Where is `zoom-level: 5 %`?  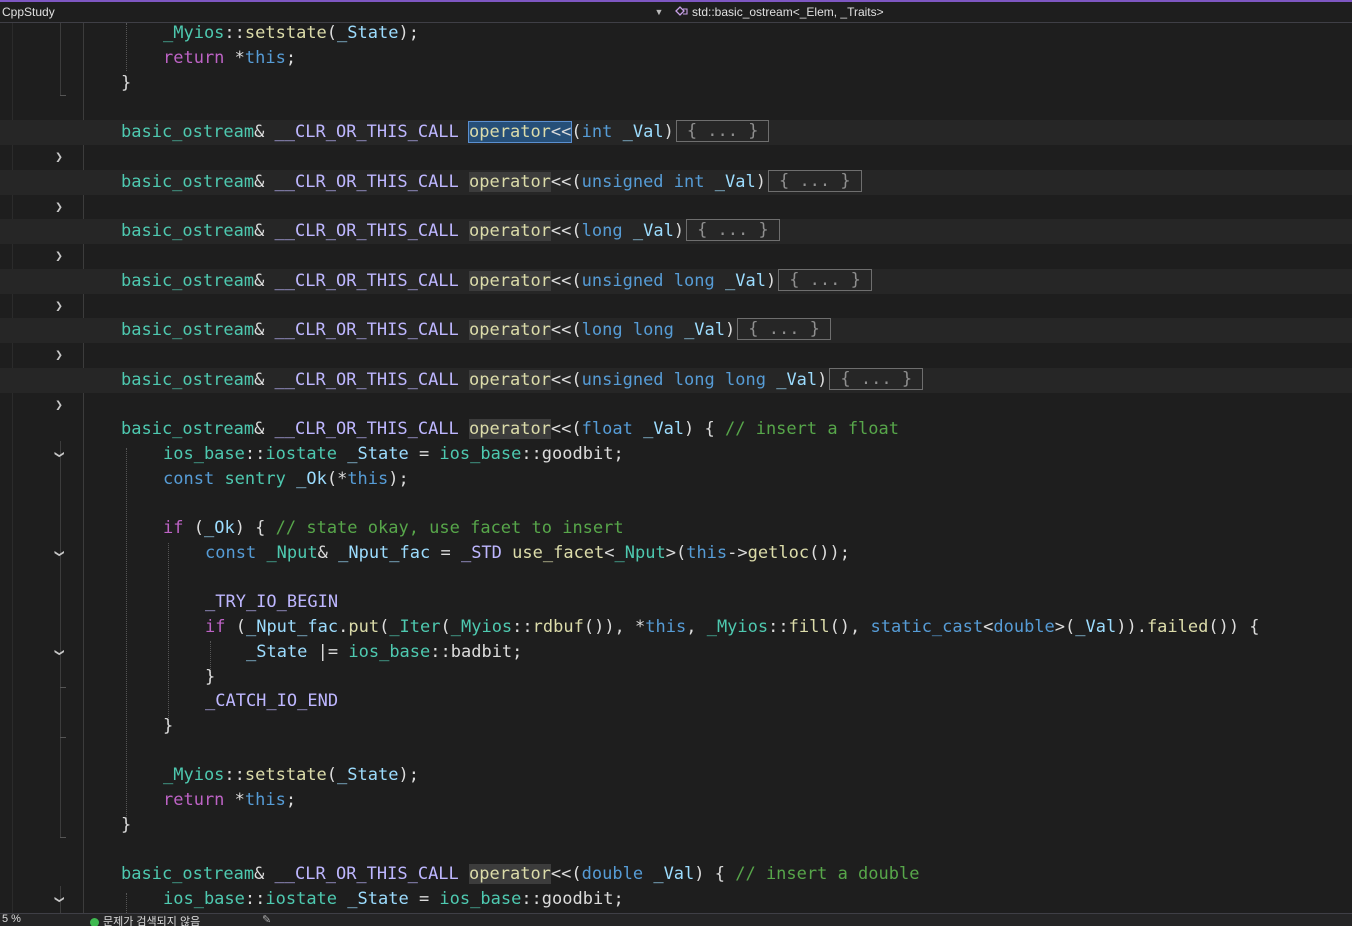 zoom-level: 5 % is located at coordinates (11, 919).